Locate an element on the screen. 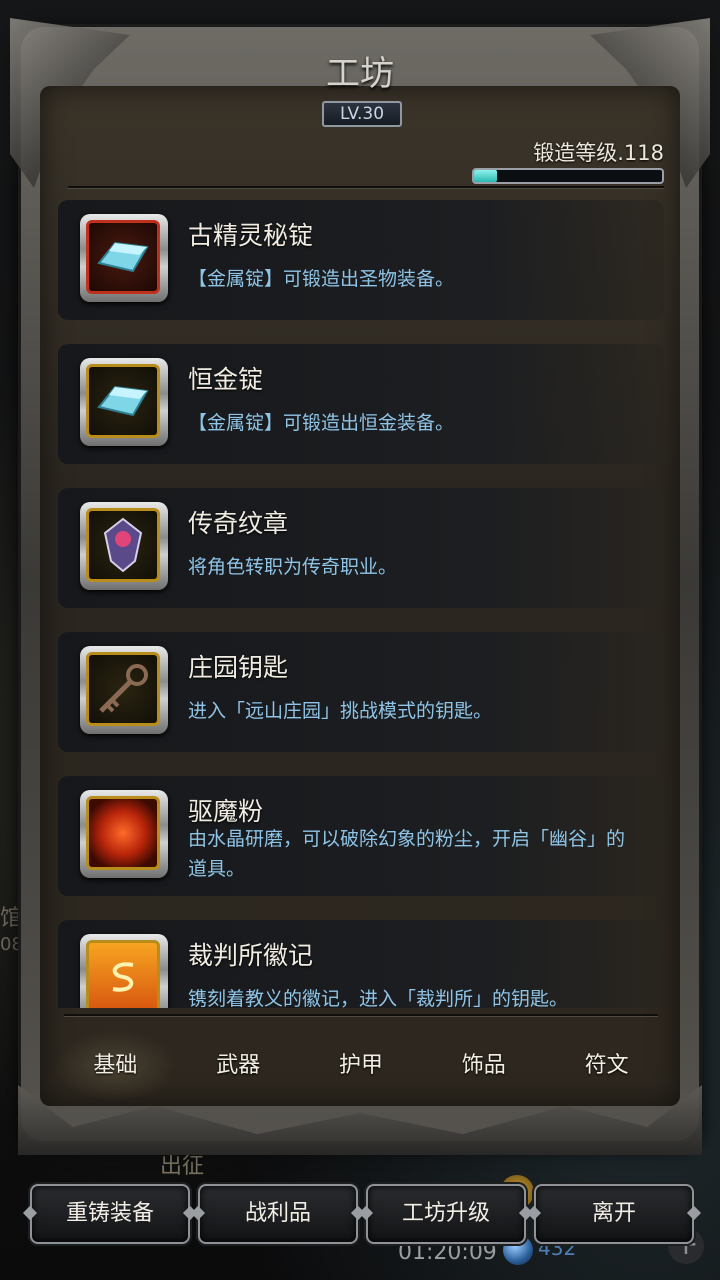  tab-runes: 符文 is located at coordinates (606, 1066).